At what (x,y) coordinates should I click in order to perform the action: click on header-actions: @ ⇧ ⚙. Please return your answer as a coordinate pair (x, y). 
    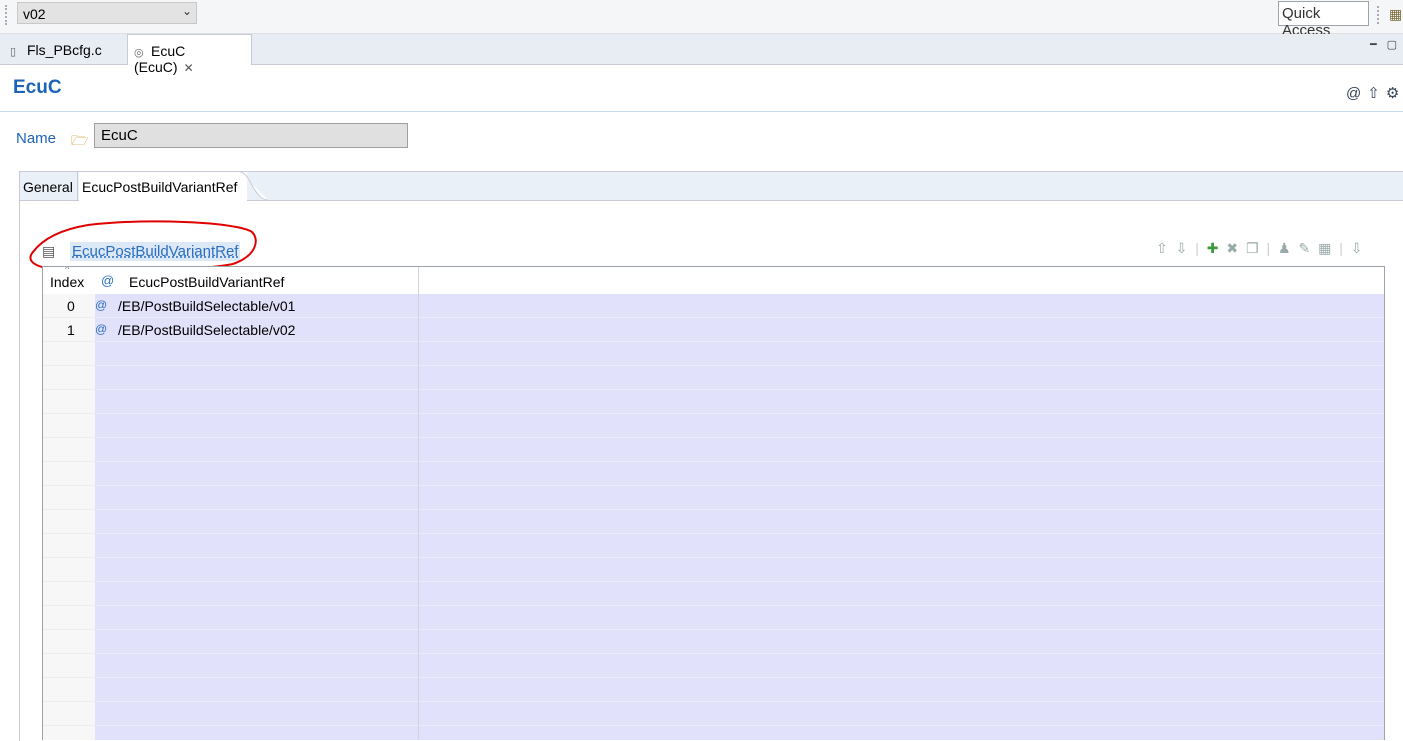
    Looking at the image, I should click on (1374, 93).